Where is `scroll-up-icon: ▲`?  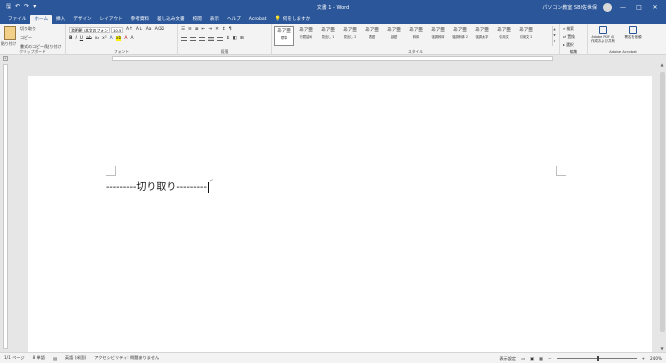
scroll-up-icon: ▲ is located at coordinates (662, 65).